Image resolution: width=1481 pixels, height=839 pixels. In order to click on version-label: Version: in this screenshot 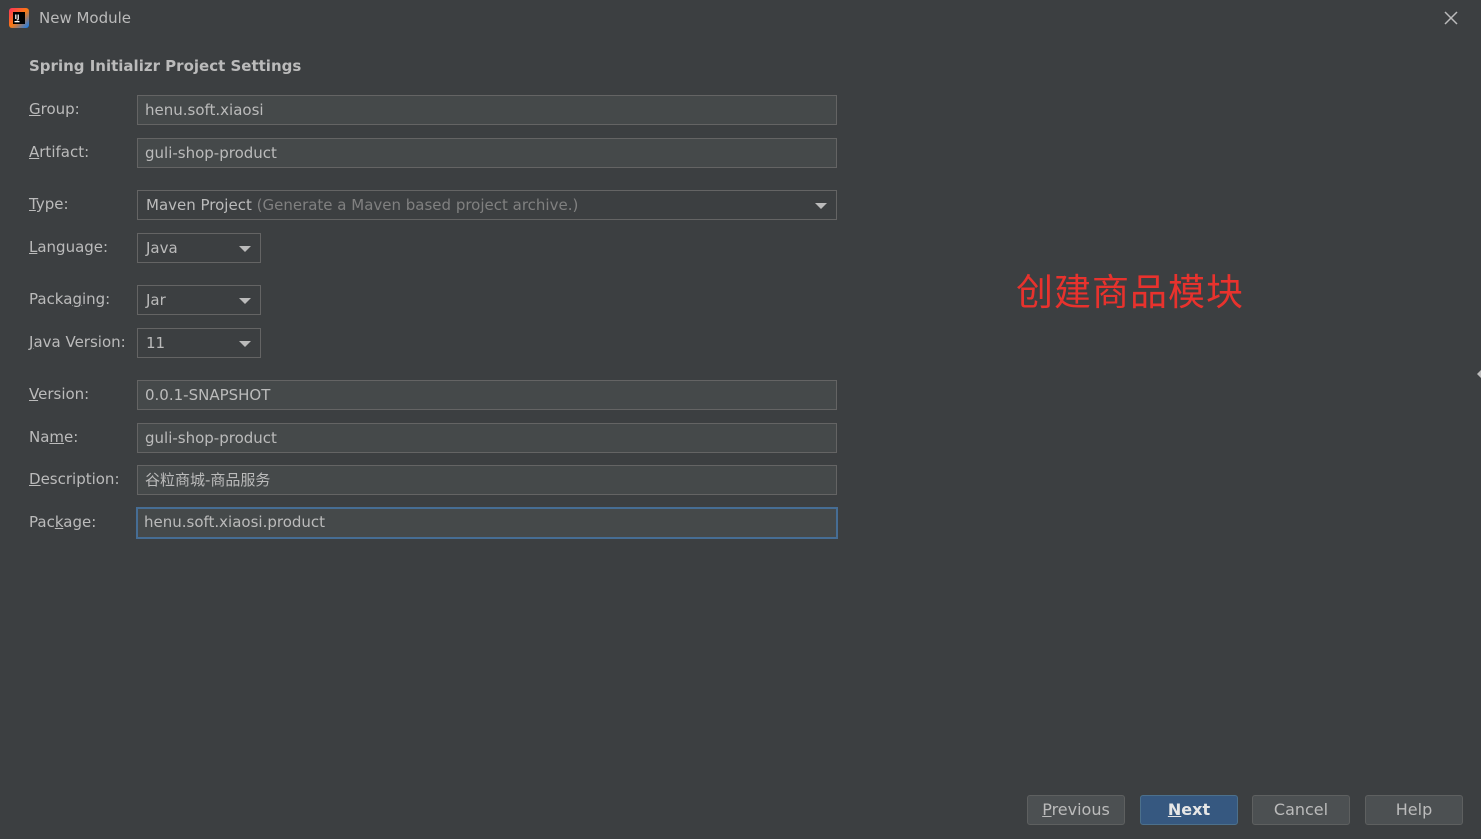, I will do `click(59, 394)`.